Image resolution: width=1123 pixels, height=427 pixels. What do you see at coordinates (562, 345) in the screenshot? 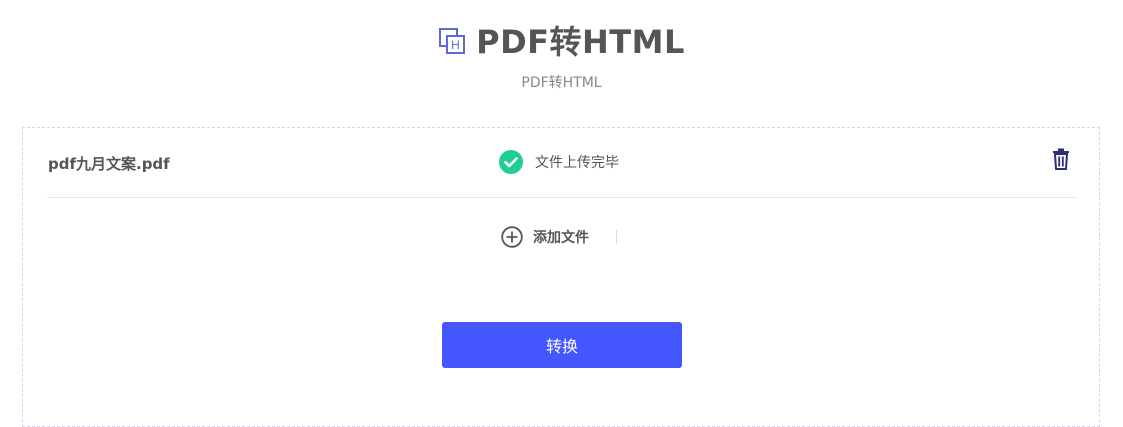
I see `convert-button: 转换` at bounding box center [562, 345].